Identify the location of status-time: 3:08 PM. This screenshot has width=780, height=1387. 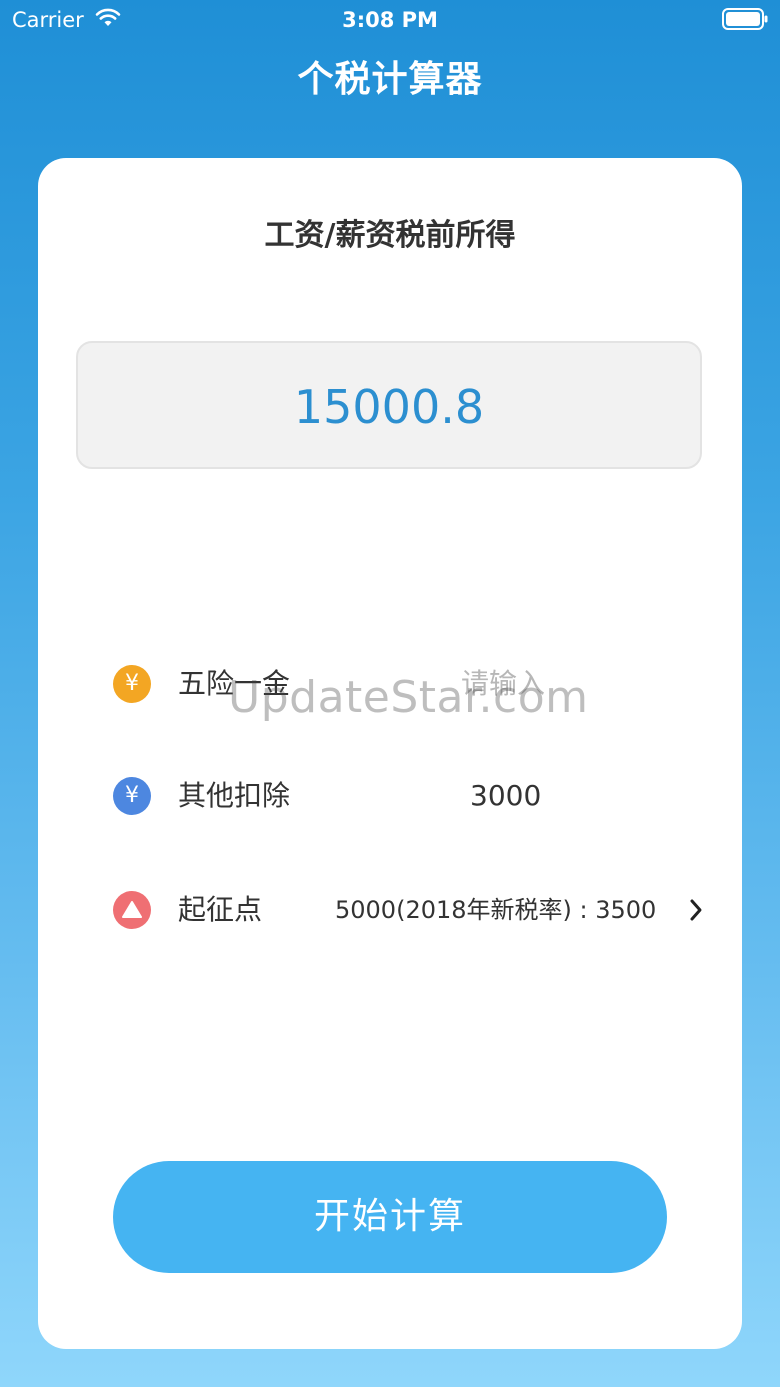
(390, 20).